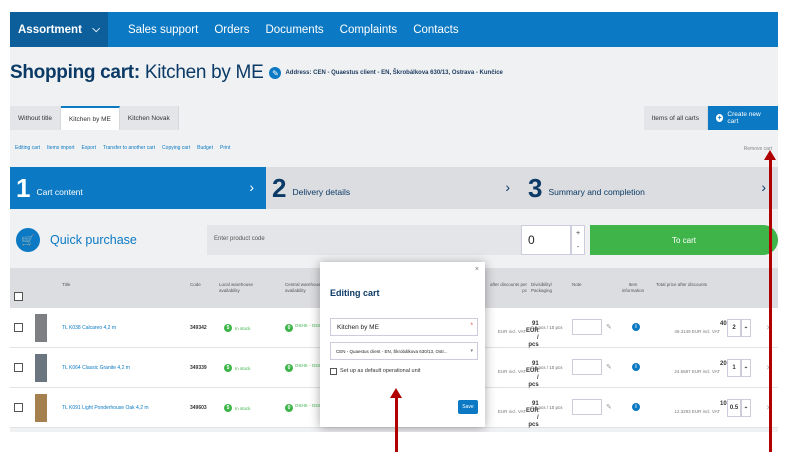 The width and height of the screenshot is (785, 459). Describe the element at coordinates (404, 327) in the screenshot. I see `cart-name-input: Kitchen by ME *` at that location.